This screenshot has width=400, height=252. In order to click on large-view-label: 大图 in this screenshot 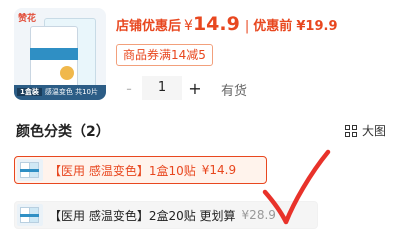, I will do `click(373, 131)`.